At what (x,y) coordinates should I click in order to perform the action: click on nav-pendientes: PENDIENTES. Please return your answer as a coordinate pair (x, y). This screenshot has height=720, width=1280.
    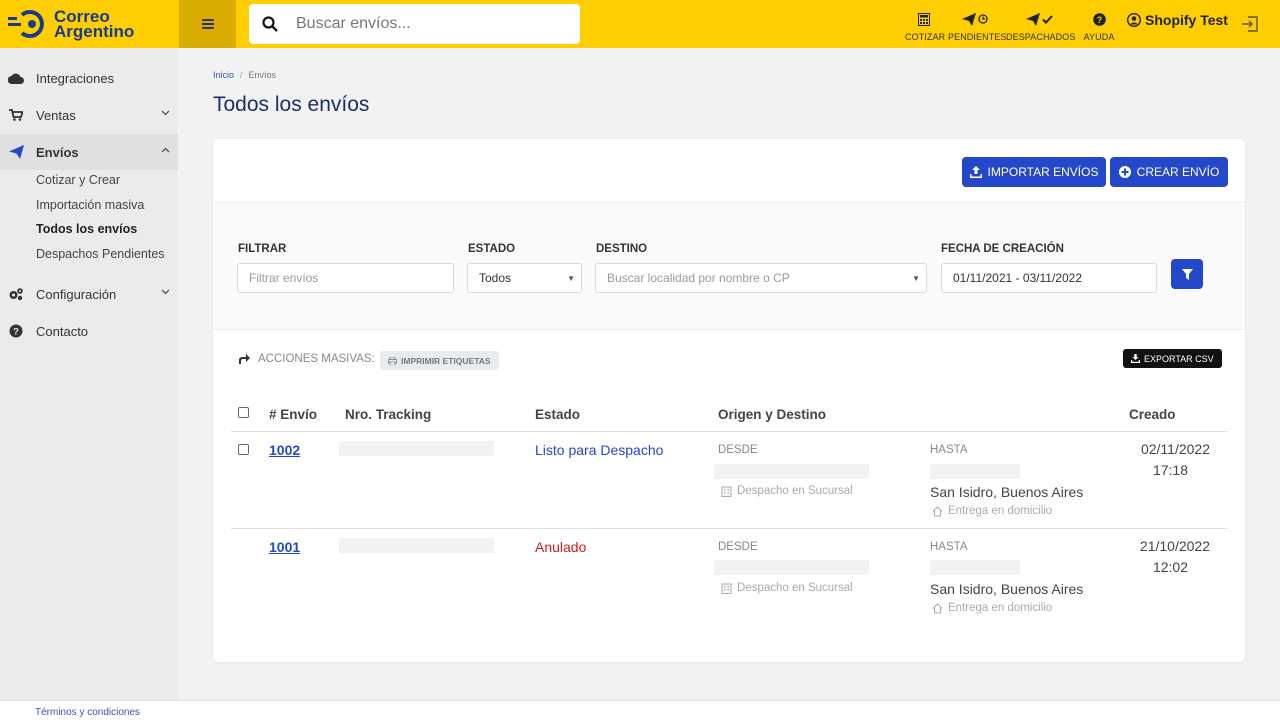
    Looking at the image, I should click on (977, 26).